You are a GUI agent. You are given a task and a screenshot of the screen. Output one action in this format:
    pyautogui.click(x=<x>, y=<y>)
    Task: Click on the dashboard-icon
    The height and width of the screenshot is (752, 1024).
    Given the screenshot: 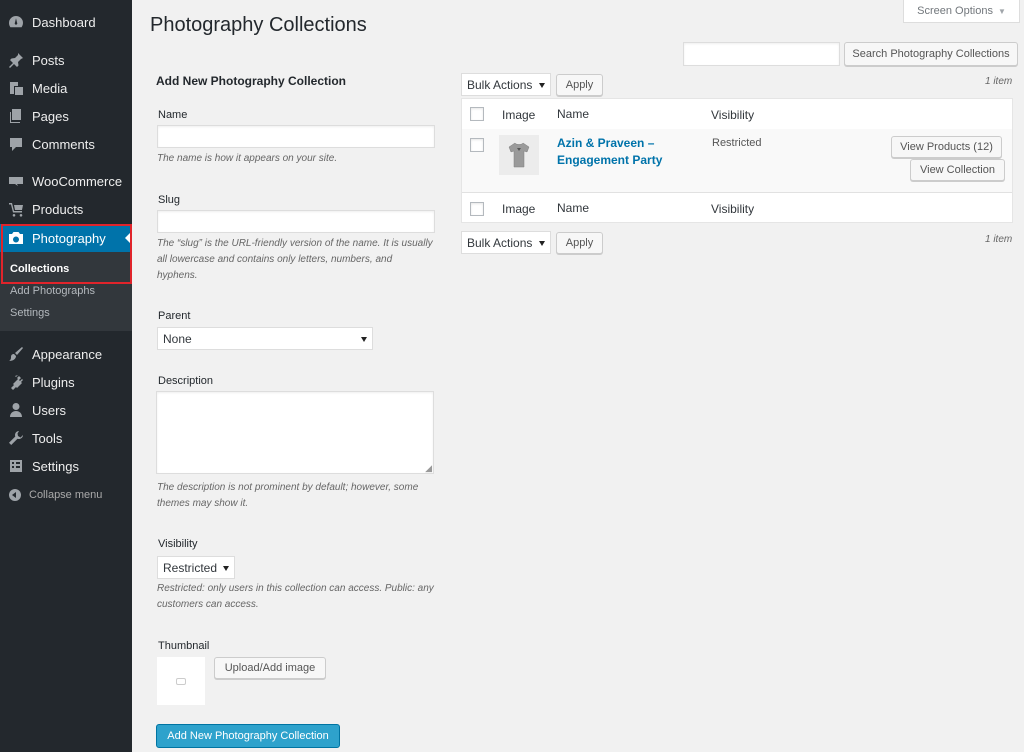 What is the action you would take?
    pyautogui.click(x=16, y=22)
    